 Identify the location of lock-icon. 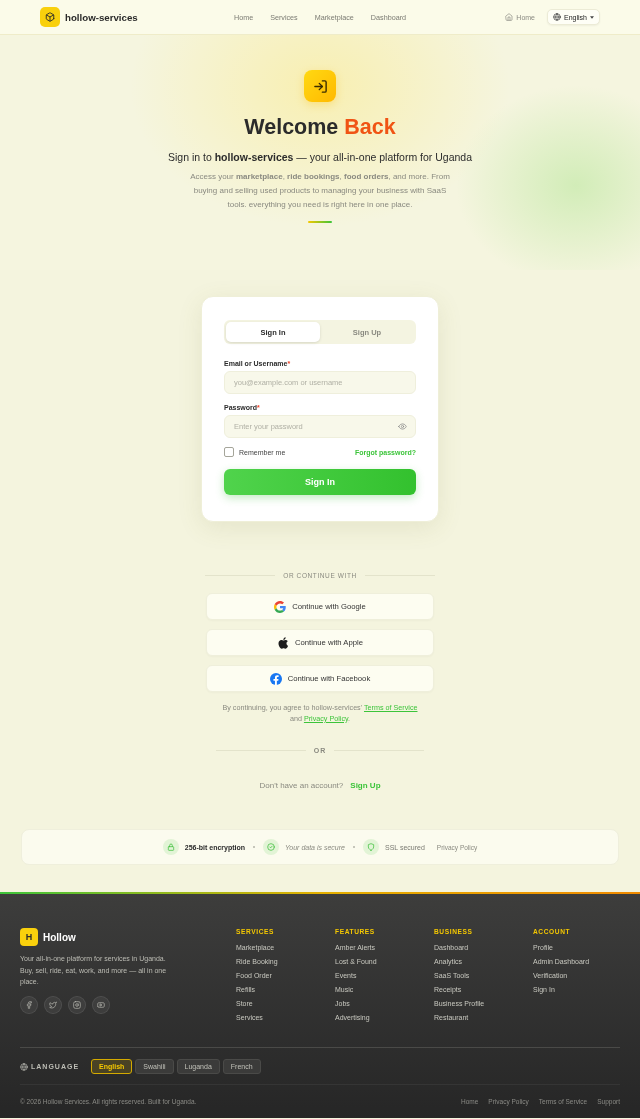
(170, 847).